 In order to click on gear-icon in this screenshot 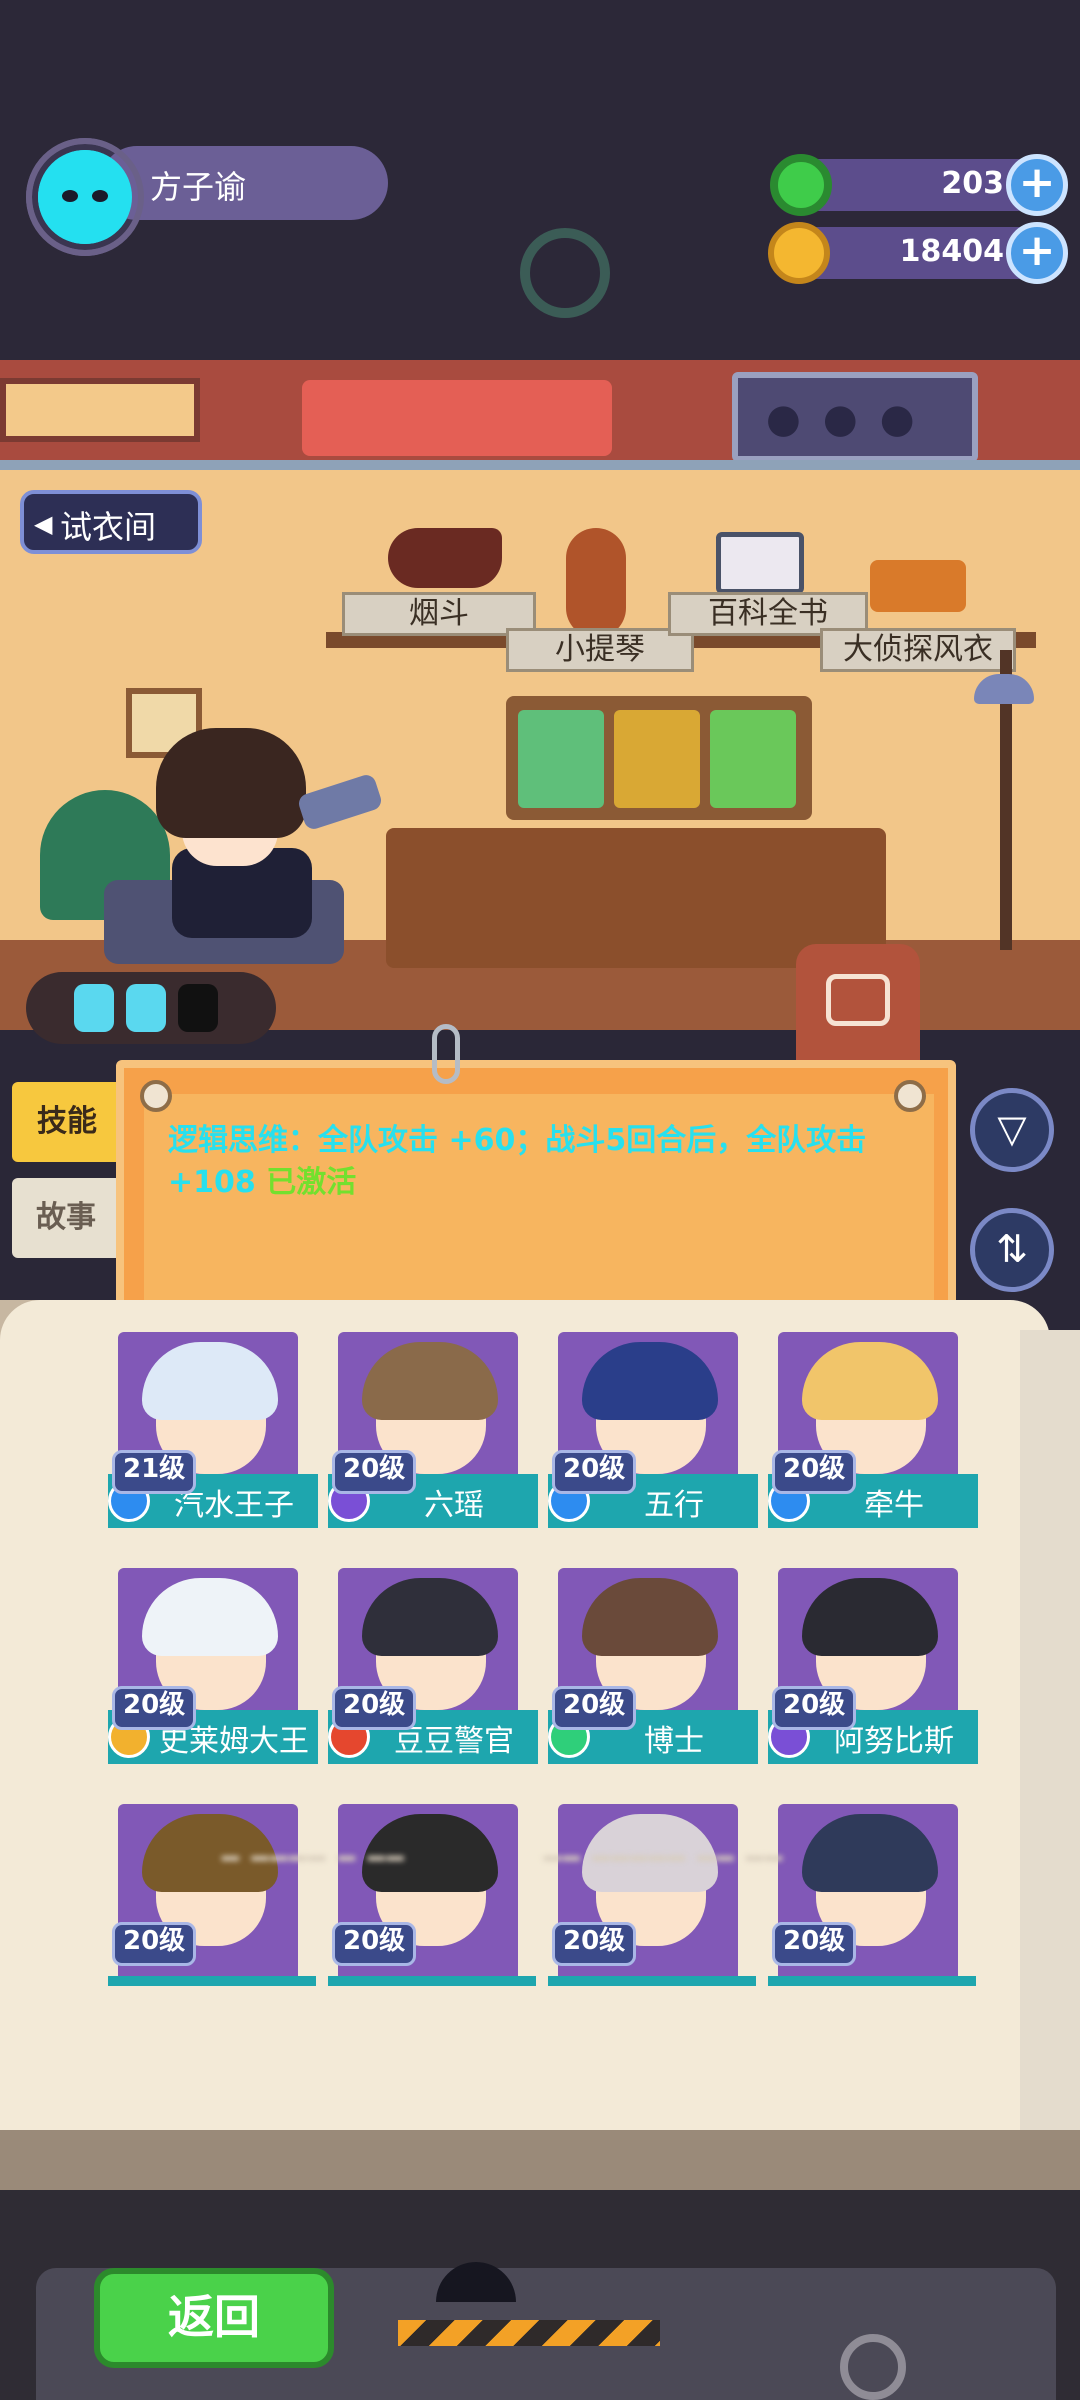, I will do `click(873, 2367)`.